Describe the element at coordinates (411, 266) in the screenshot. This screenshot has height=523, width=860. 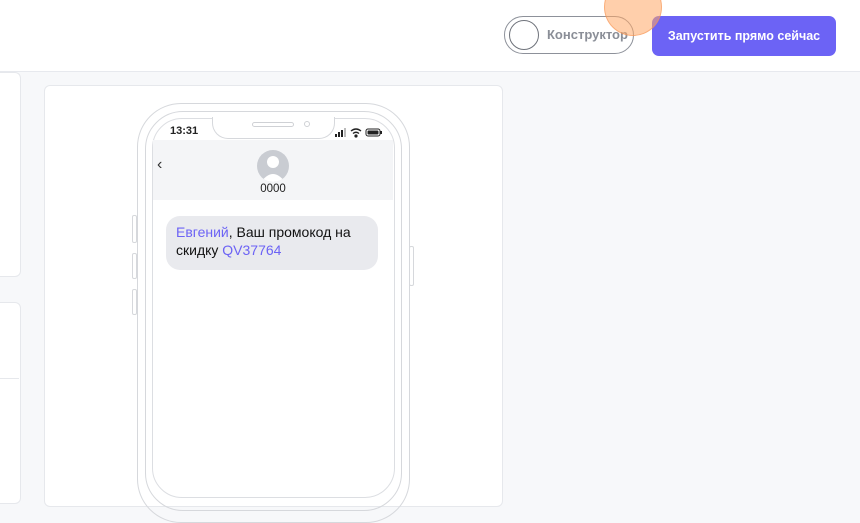
I see `phone-power-button` at that location.